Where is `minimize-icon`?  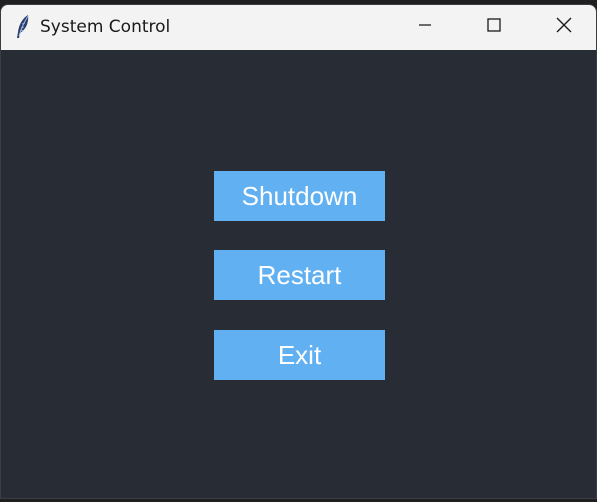
minimize-icon is located at coordinates (425, 27).